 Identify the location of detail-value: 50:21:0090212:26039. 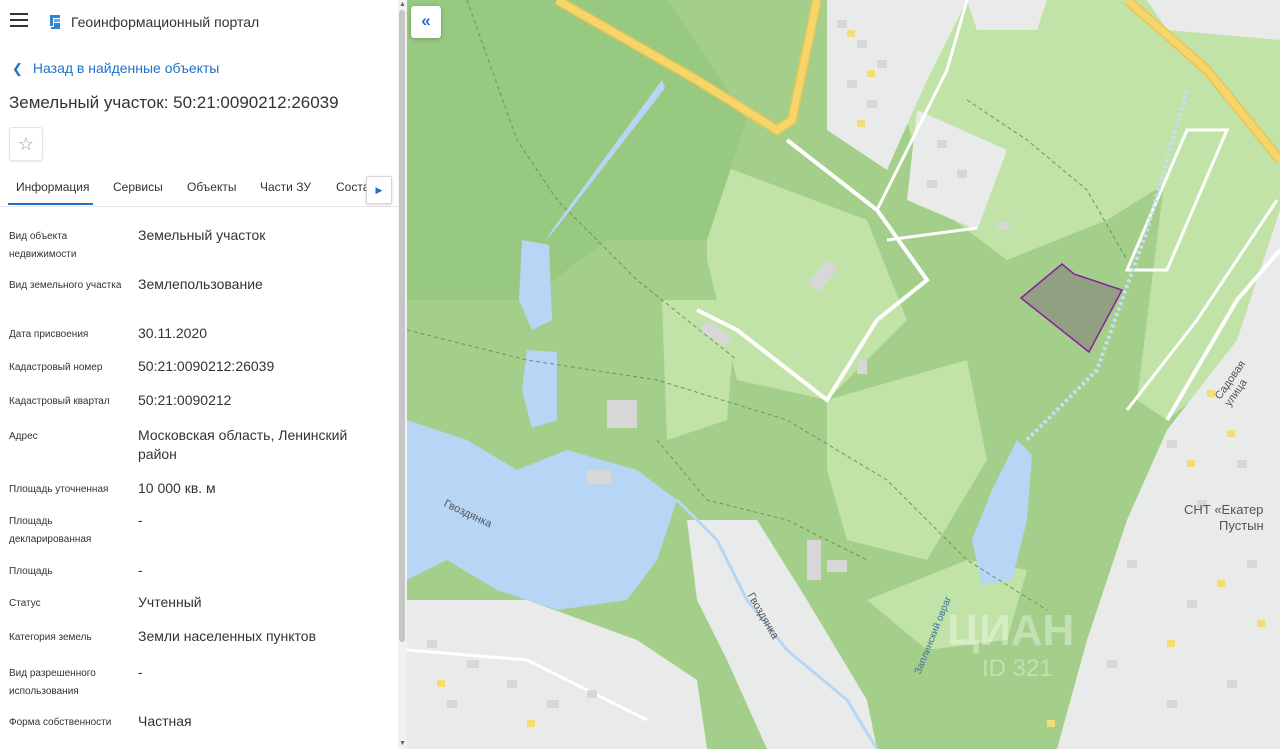
(206, 366).